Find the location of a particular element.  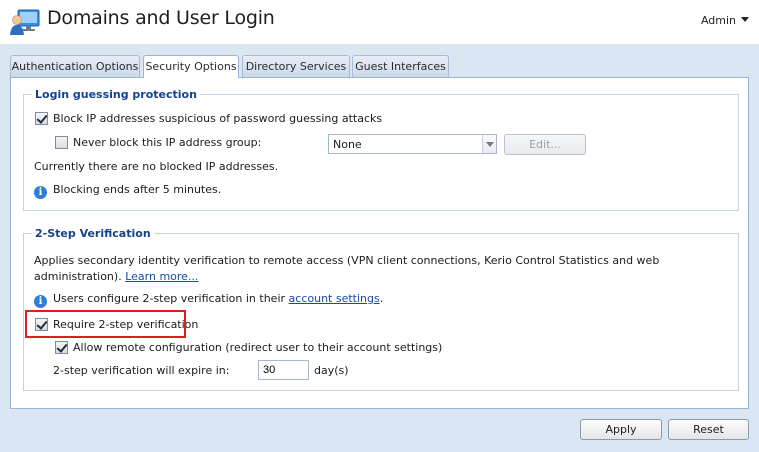

blocking-ends-row: i Blocking ends after 5 minutes. is located at coordinates (127, 191).